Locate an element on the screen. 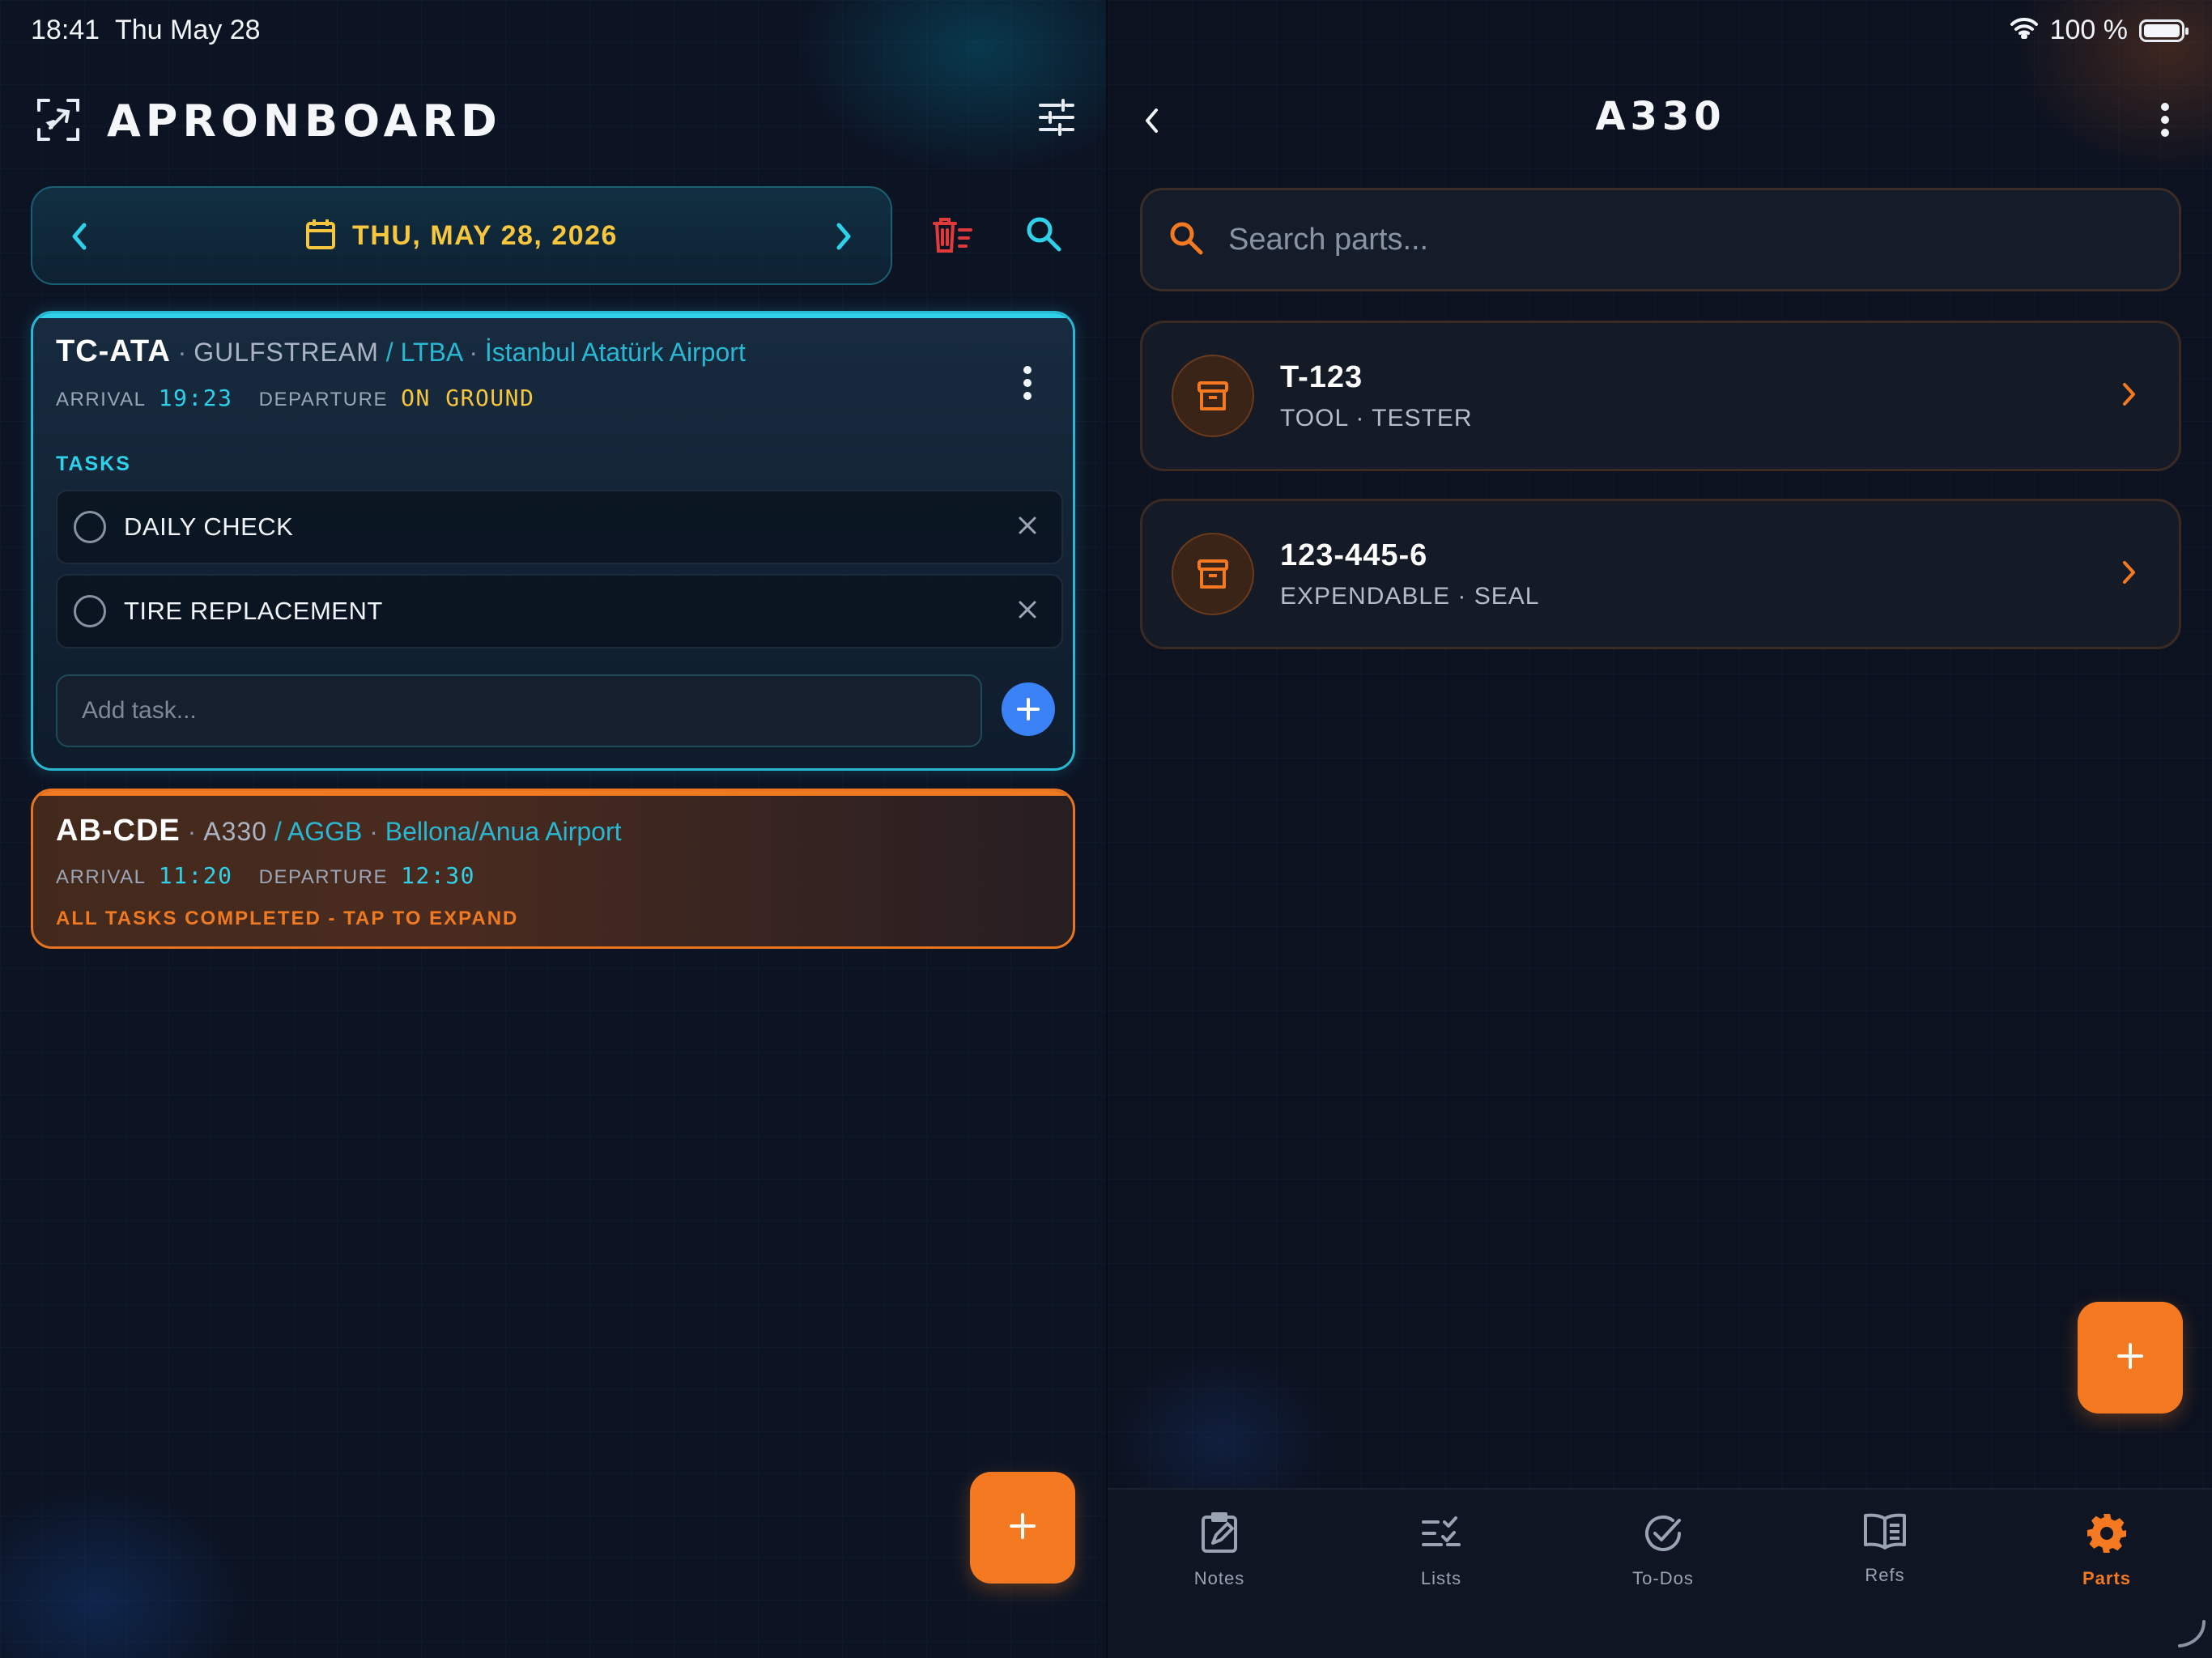  date-label: THU, MAY 28, 2026 is located at coordinates (485, 235).